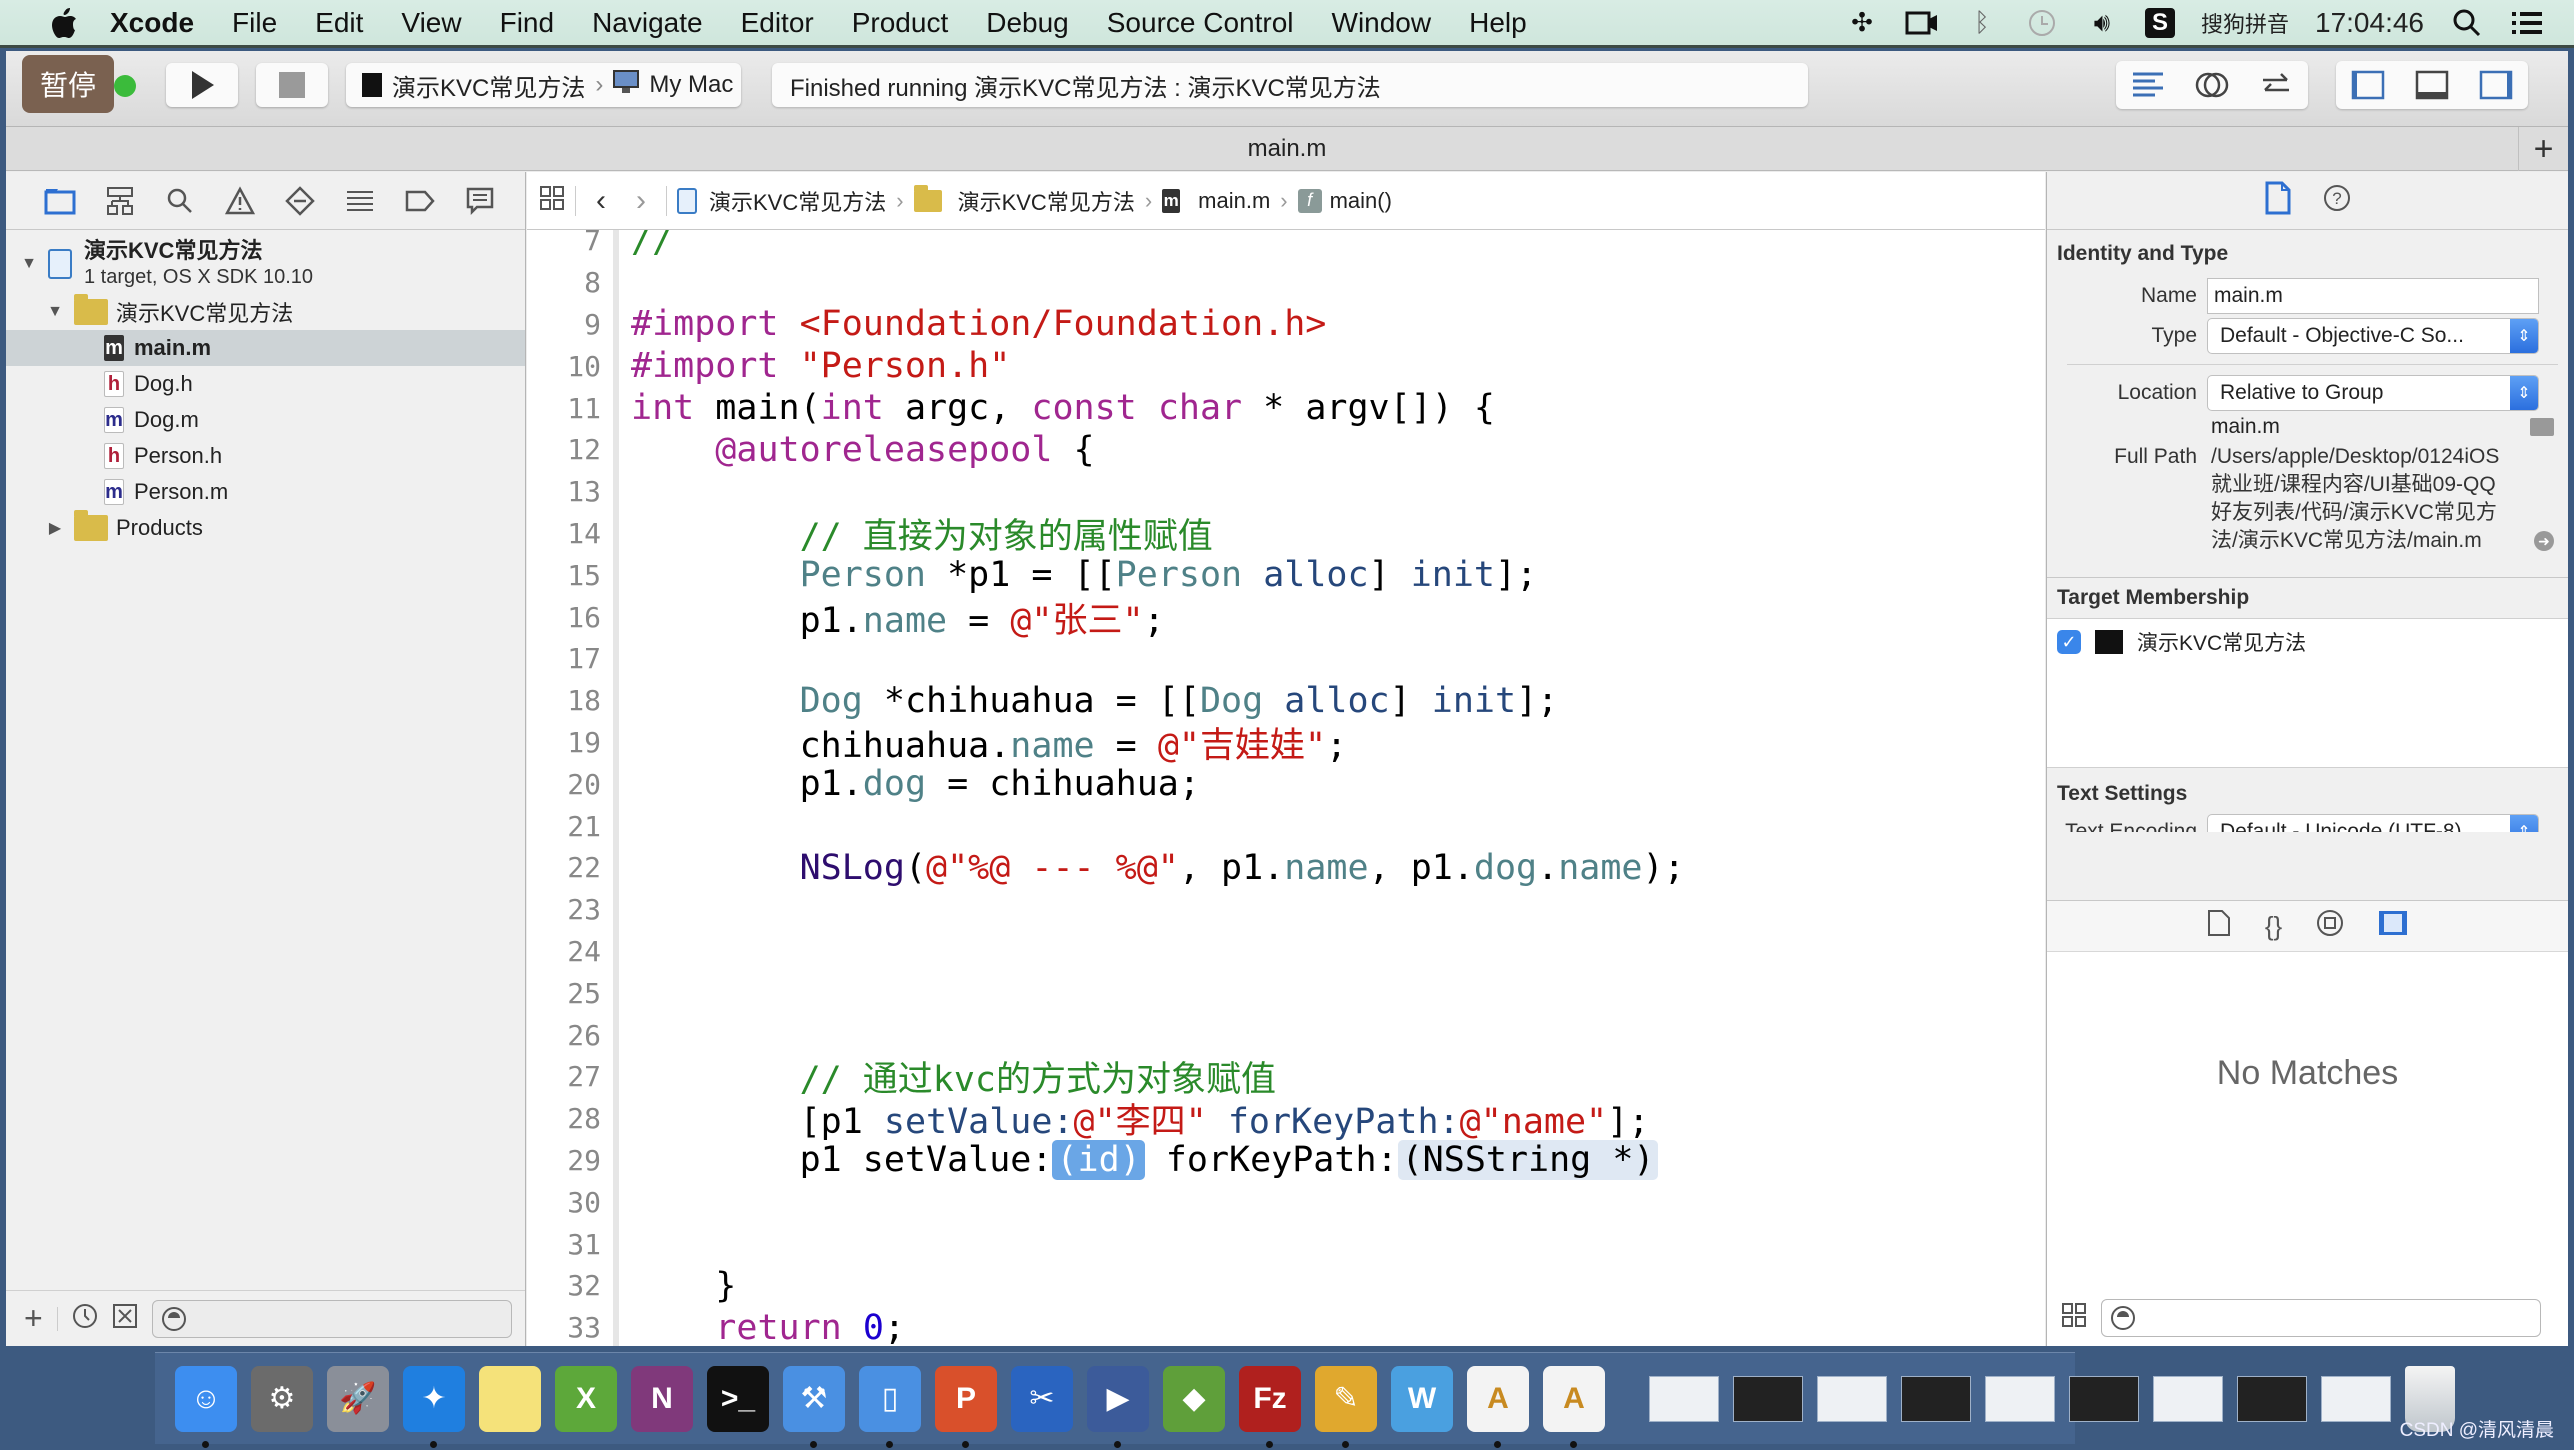  Describe the element at coordinates (1042, 1398) in the screenshot. I see `dock-app-screenshot: ✂` at that location.